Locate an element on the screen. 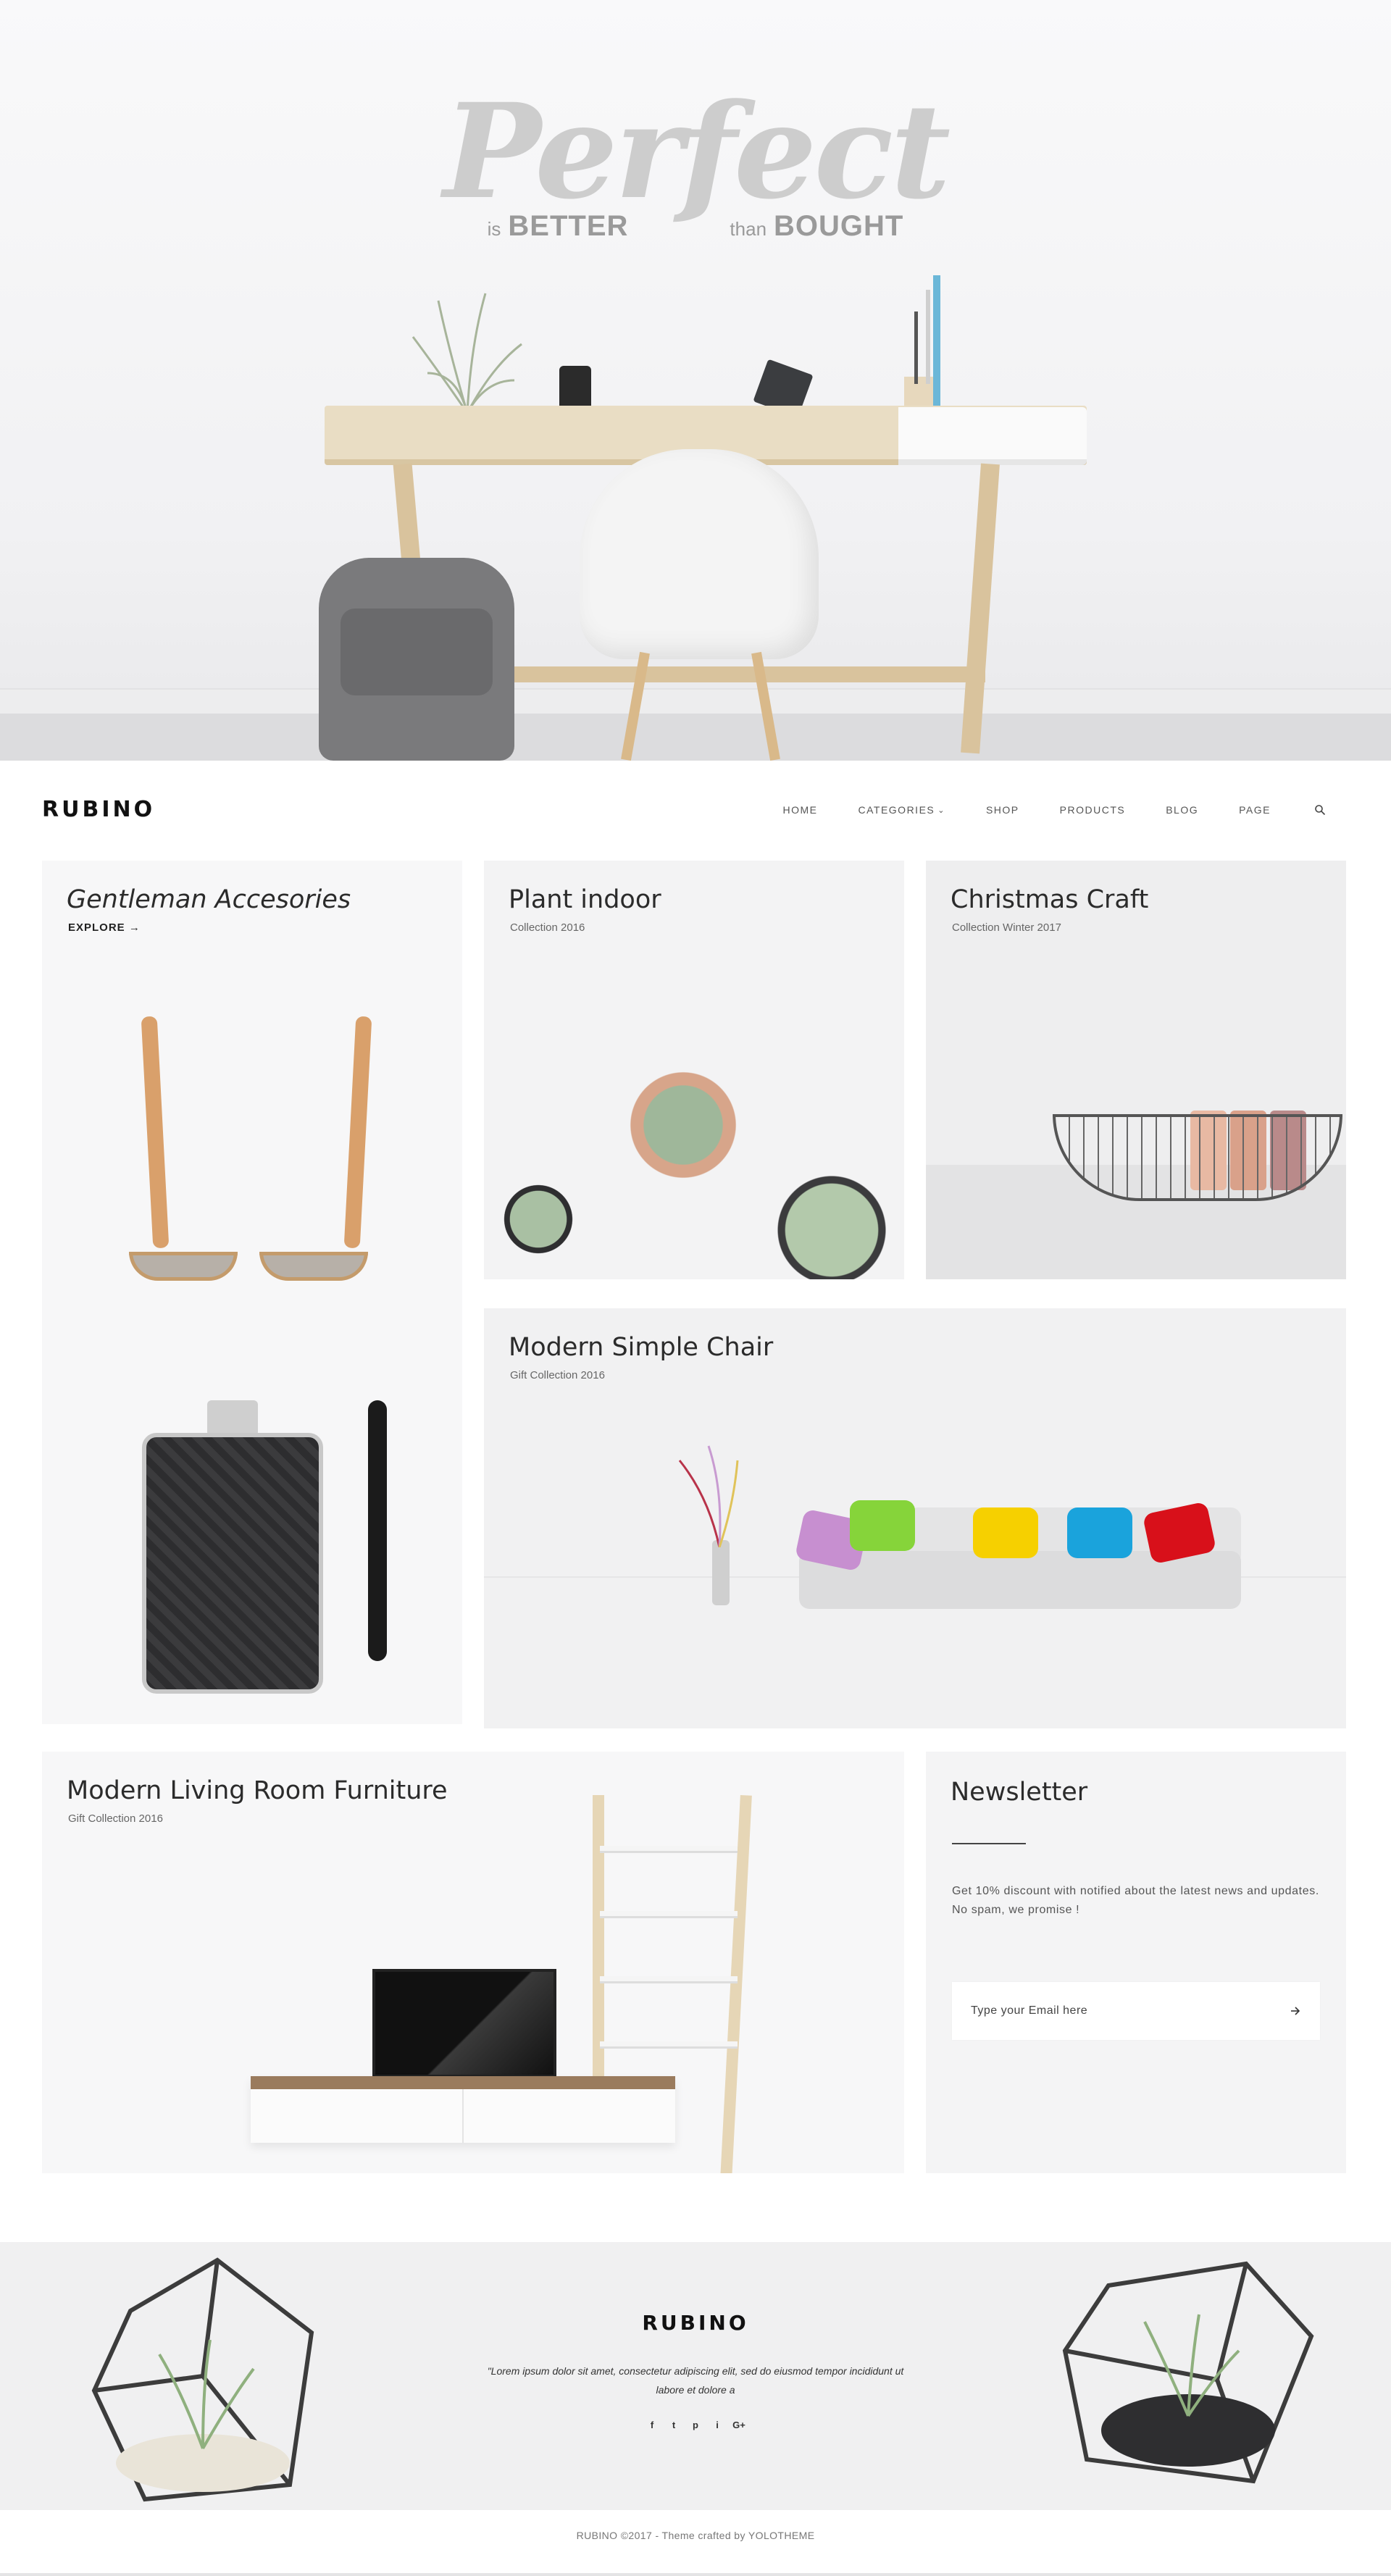 This screenshot has height=2576, width=1391. nav-categories-label: CATEGORIES is located at coordinates (896, 810).